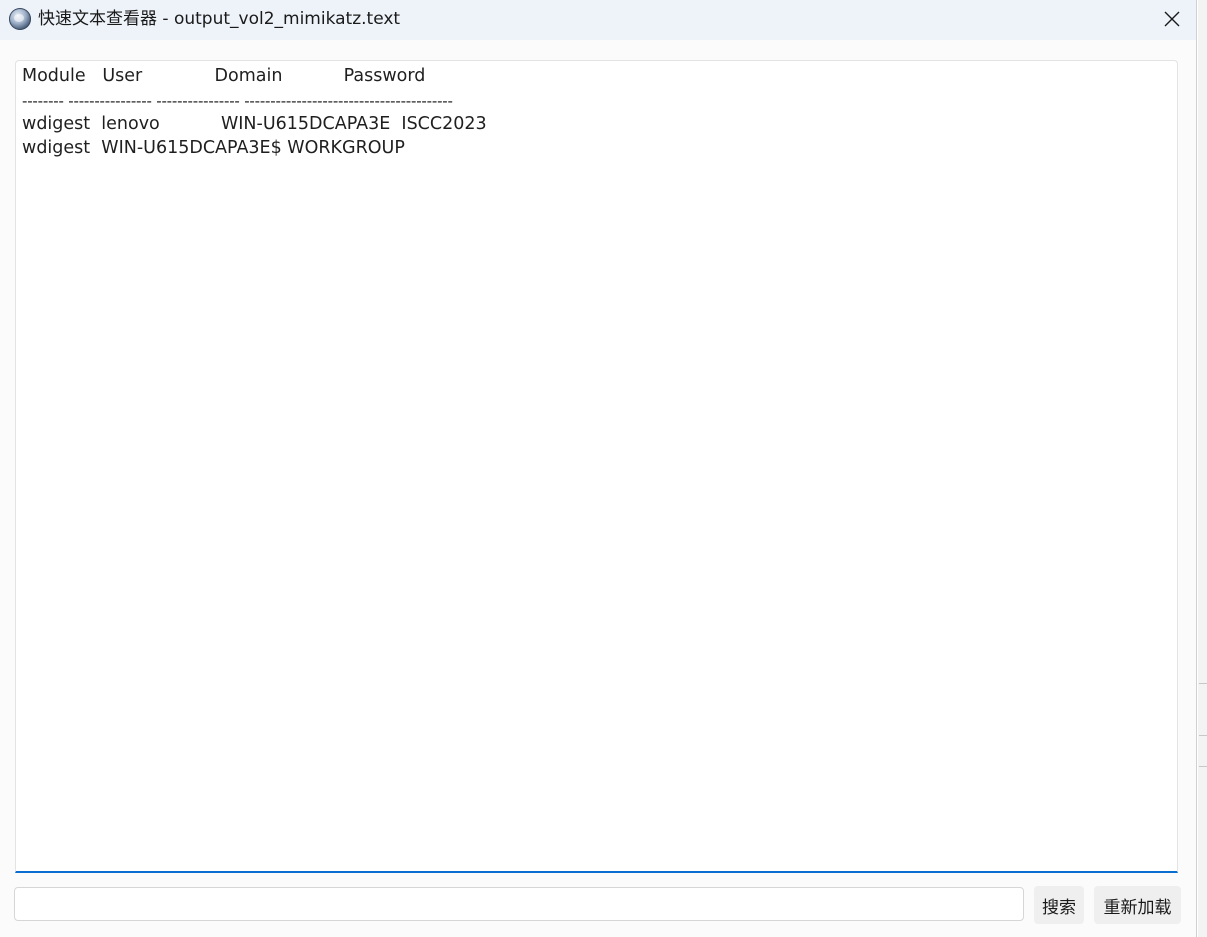 The height and width of the screenshot is (937, 1207). Describe the element at coordinates (224, 76) in the screenshot. I see `header-line: Module User Domain Password` at that location.